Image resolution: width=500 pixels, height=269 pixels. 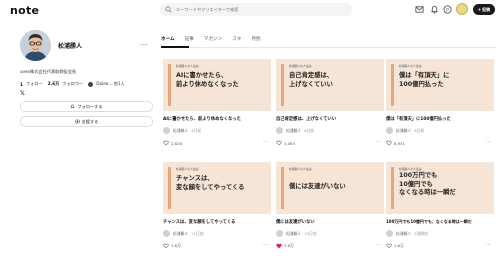 I want to click on heart-filled-icon, so click(x=279, y=246).